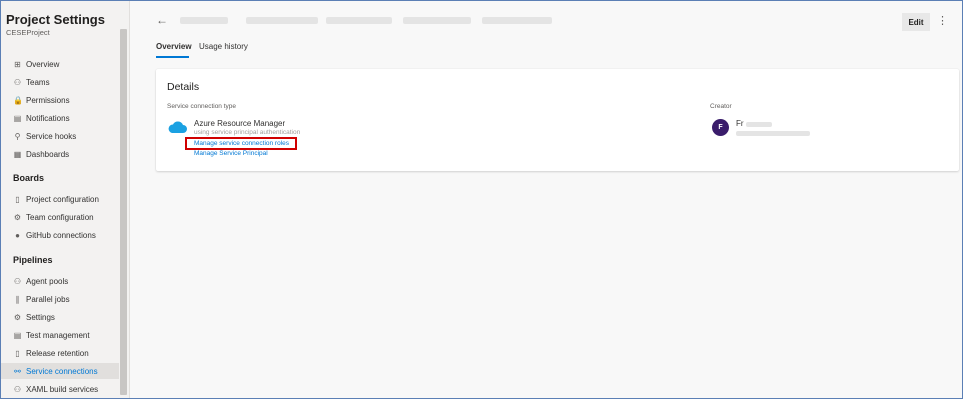  What do you see at coordinates (40, 317) in the screenshot?
I see `sidebar-item-label: Settings` at bounding box center [40, 317].